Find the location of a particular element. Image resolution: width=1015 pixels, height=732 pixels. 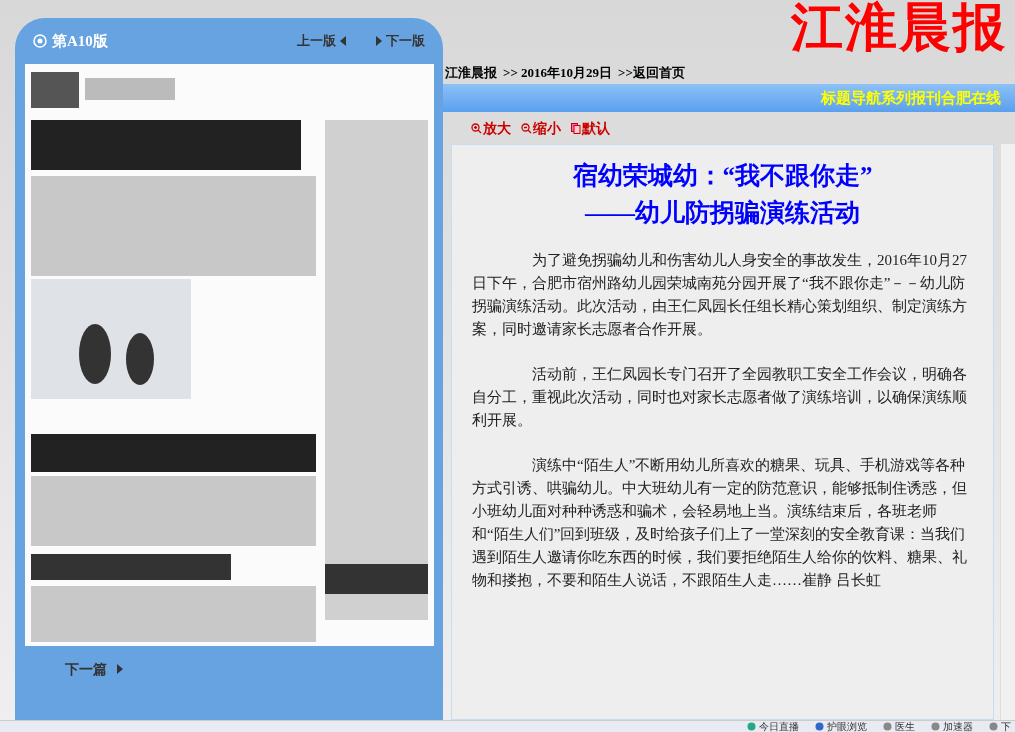

article-paragraph: 演练中“陌生人”不断用幼儿所喜欢的糖果、玩具、手机游戏等各种方式引诱、哄骗幼儿。中大班幼儿有一定的防范意识，能够抵制住诱惑，但小班幼儿面对种种诱惑和骗术，会轻易地上当。演练结束后，各班老师和“陌生人们”回到班级，及时给孩子们上了一堂深刻的安全教育课：当我们遇到陌生人邀请你吃东西的时候，我们要拒绝陌生人给你的饮料、糖果、礼物和搂抱，不要和陌生人说话，不跟陌生人走……崔静 吕长虹 is located at coordinates (720, 523).